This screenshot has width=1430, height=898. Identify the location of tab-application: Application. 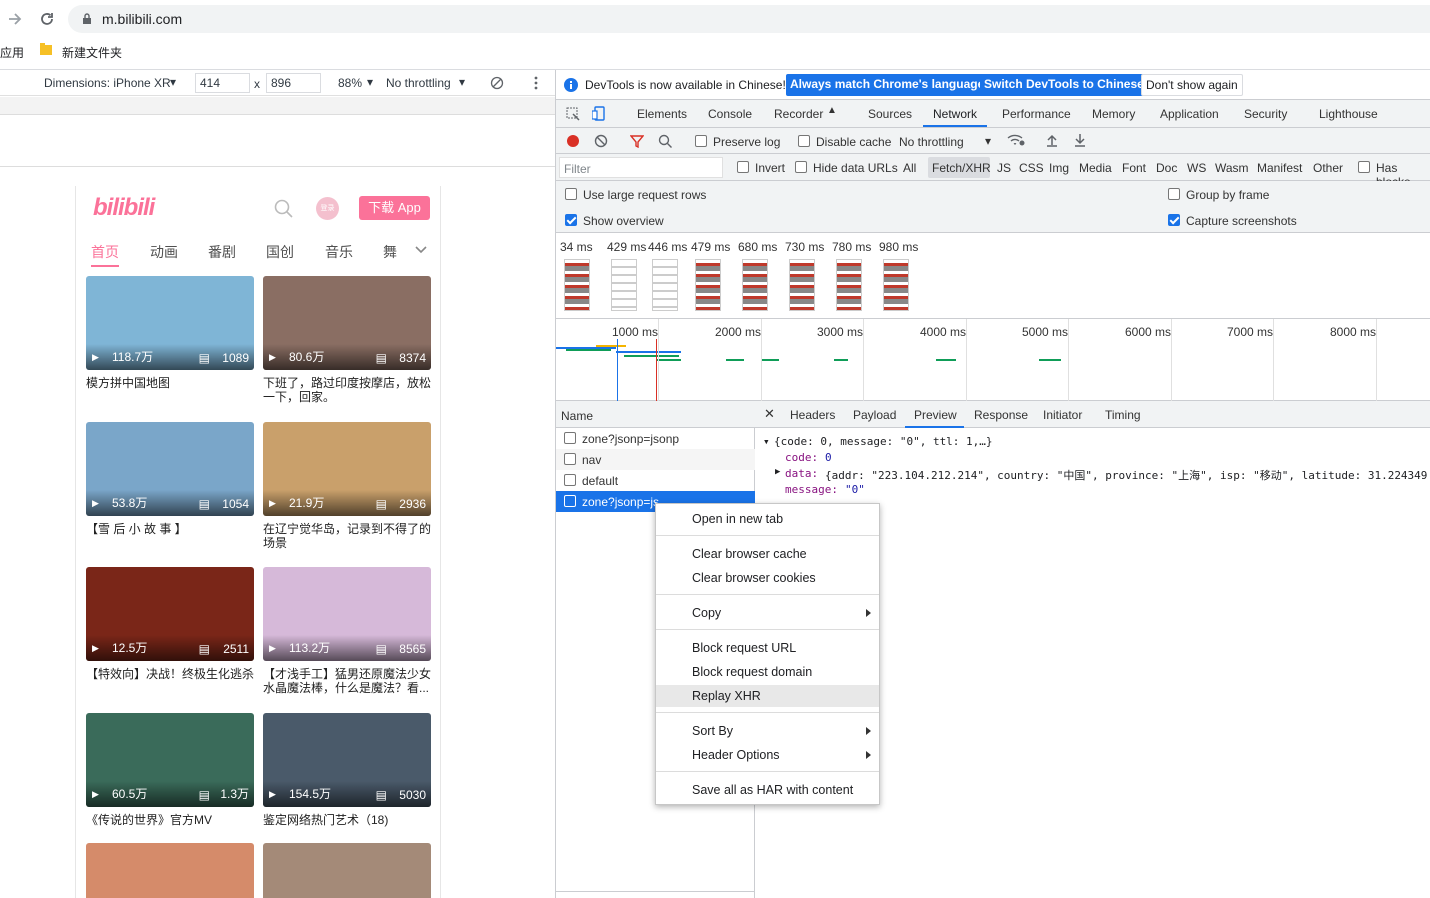
(1189, 114).